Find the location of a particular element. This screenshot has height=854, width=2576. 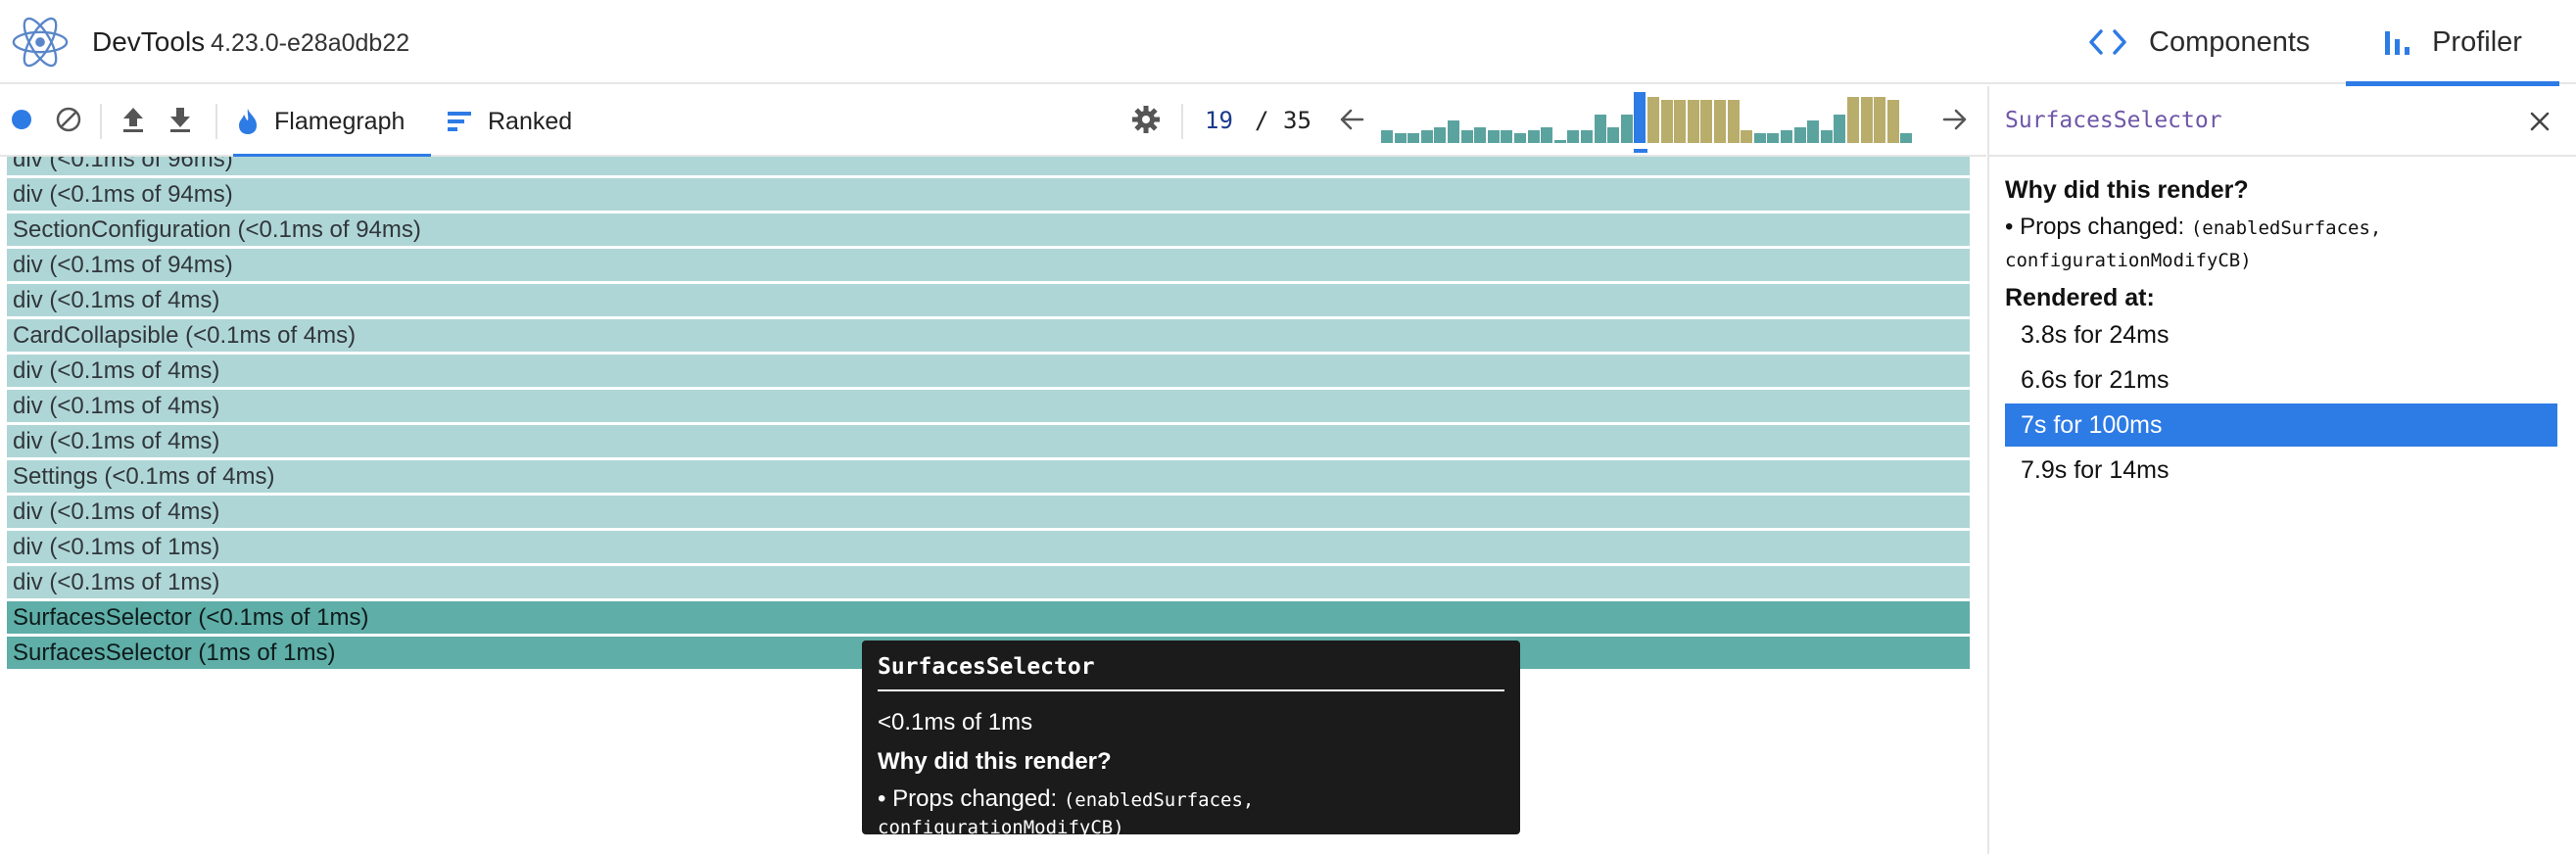

gear-icon is located at coordinates (1146, 119).